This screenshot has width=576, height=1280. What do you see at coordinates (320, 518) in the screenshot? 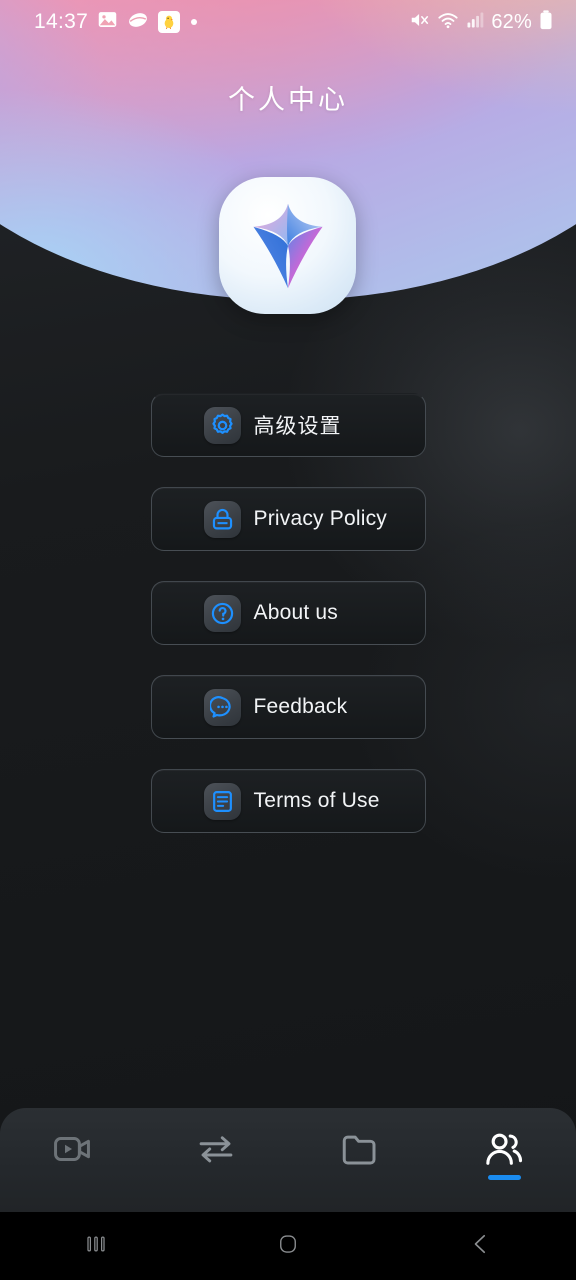
I see `menu-item-label: Privacy Policy` at bounding box center [320, 518].